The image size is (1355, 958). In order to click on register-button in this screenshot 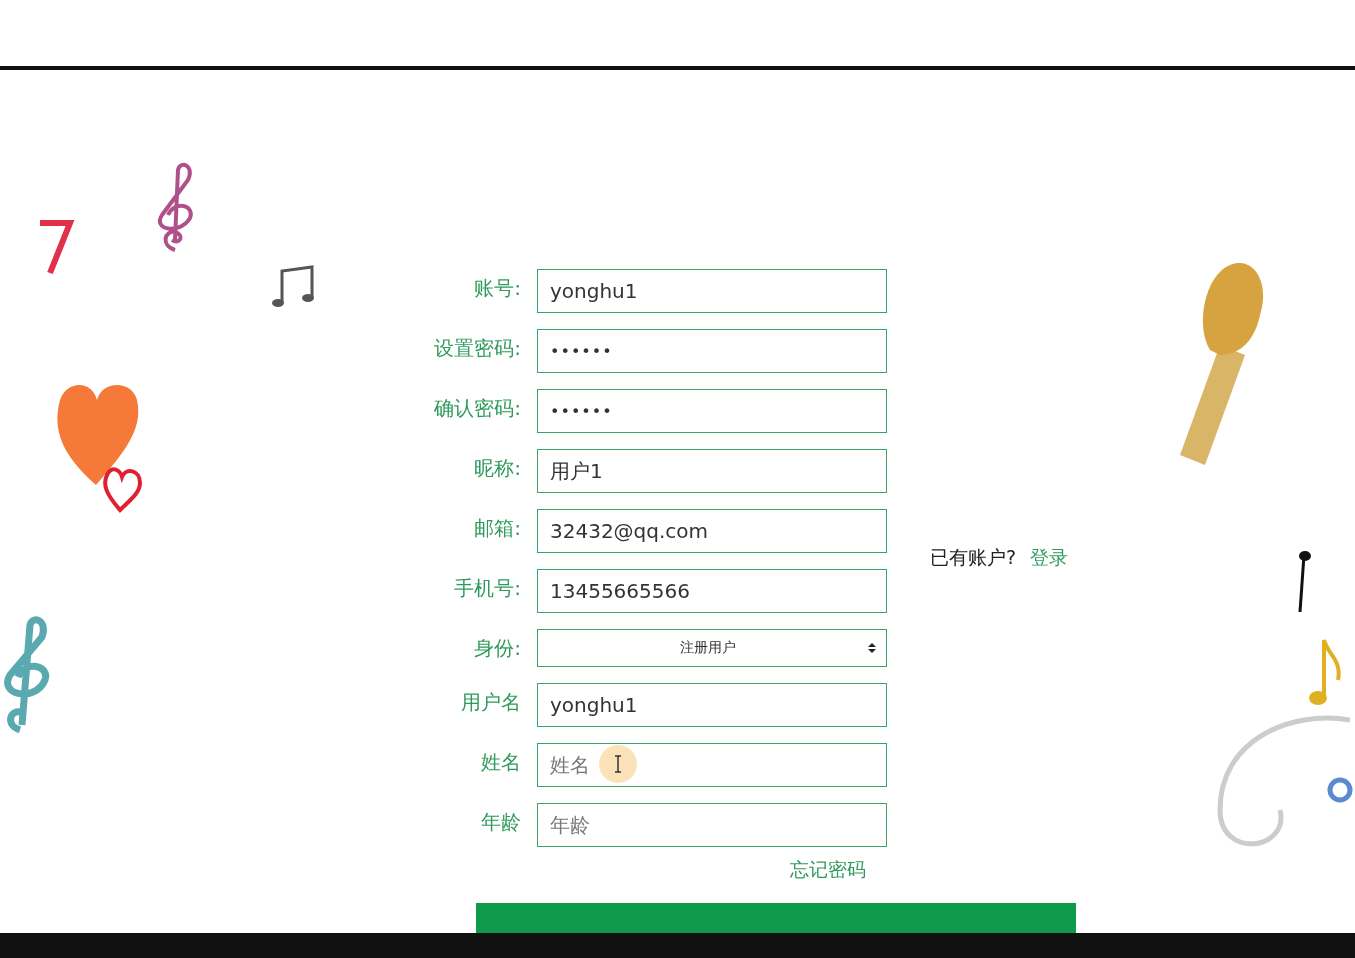, I will do `click(776, 918)`.